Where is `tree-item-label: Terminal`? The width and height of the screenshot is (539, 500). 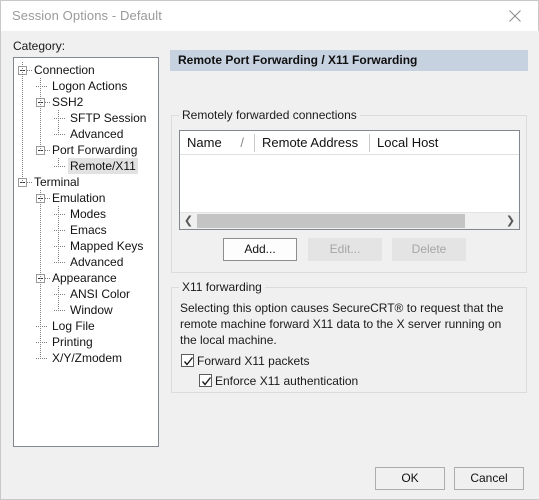
tree-item-label: Terminal is located at coordinates (57, 182).